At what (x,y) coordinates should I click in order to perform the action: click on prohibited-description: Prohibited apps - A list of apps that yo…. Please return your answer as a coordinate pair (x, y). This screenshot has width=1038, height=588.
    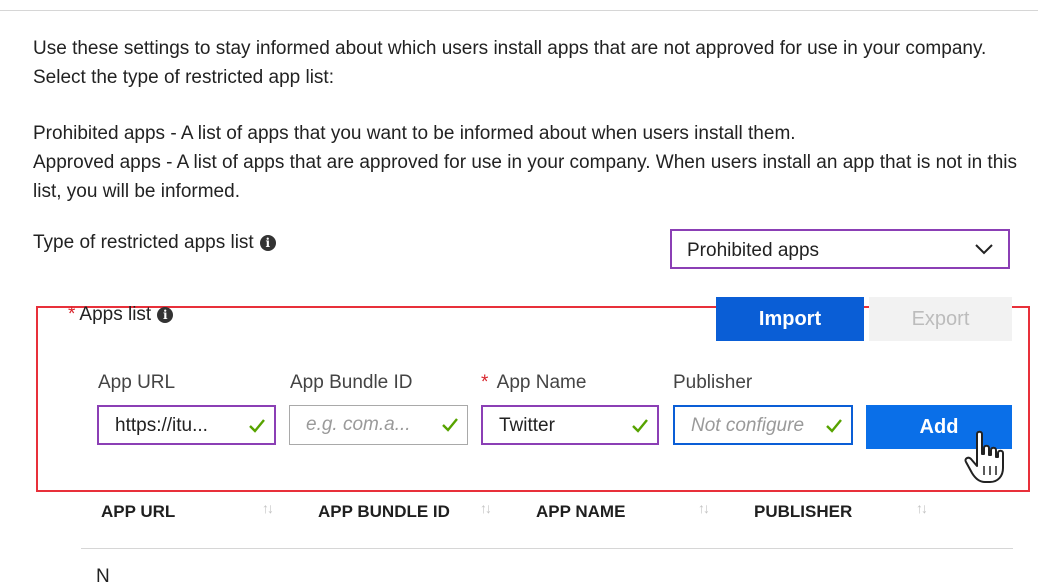
    Looking at the image, I should click on (414, 133).